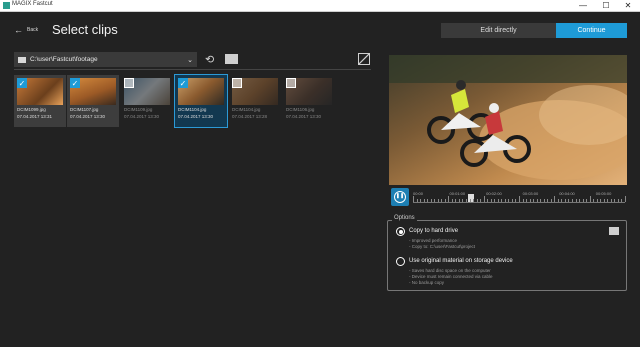  I want to click on refresh-icon: ⟲, so click(209, 59).